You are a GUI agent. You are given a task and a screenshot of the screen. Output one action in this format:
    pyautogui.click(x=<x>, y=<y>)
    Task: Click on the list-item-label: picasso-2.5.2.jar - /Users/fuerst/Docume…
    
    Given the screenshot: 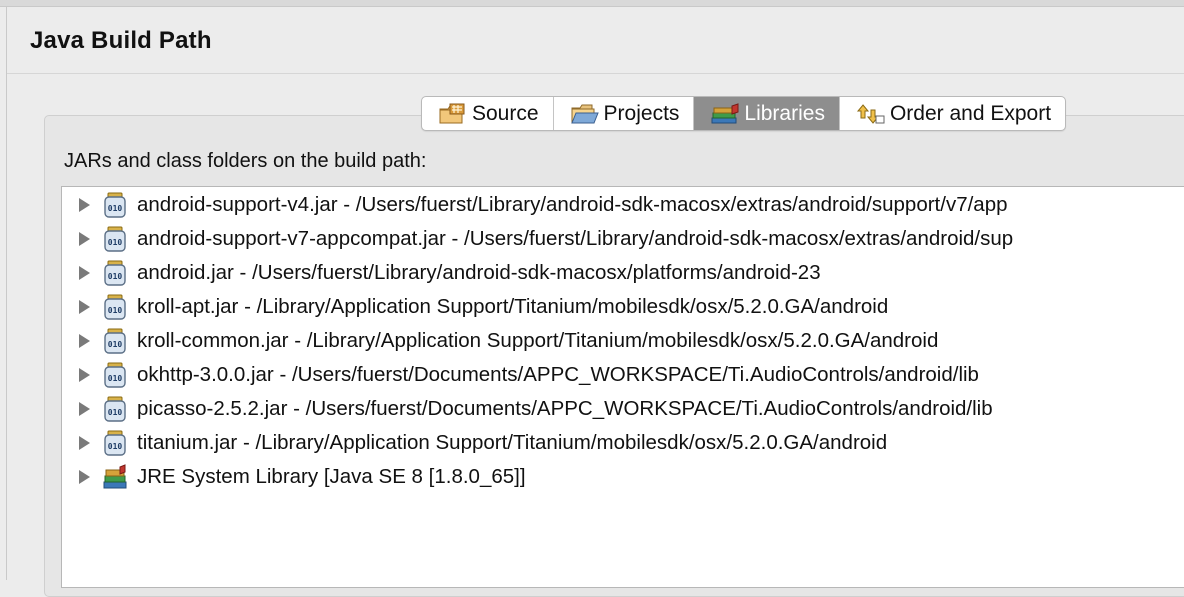 What is the action you would take?
    pyautogui.click(x=565, y=408)
    